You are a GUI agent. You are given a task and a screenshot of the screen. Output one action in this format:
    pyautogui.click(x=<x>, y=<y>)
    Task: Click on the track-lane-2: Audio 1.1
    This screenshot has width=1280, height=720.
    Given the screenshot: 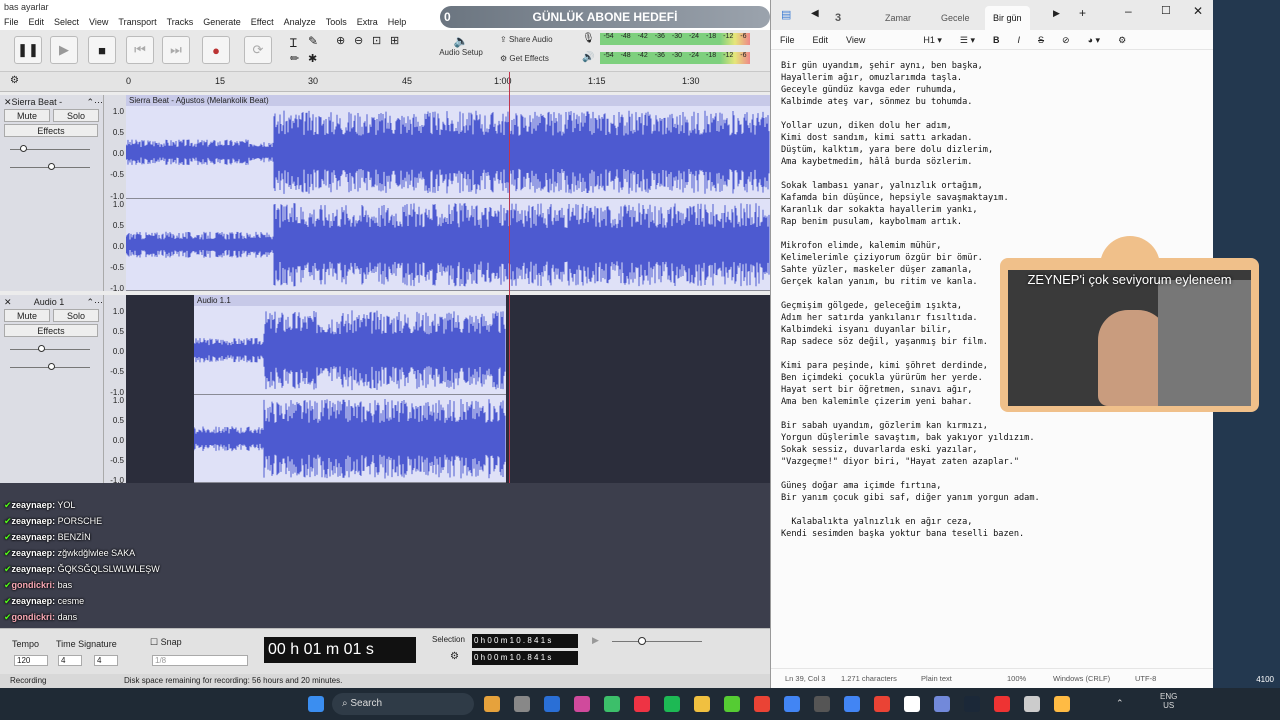 What is the action you would take?
    pyautogui.click(x=448, y=389)
    